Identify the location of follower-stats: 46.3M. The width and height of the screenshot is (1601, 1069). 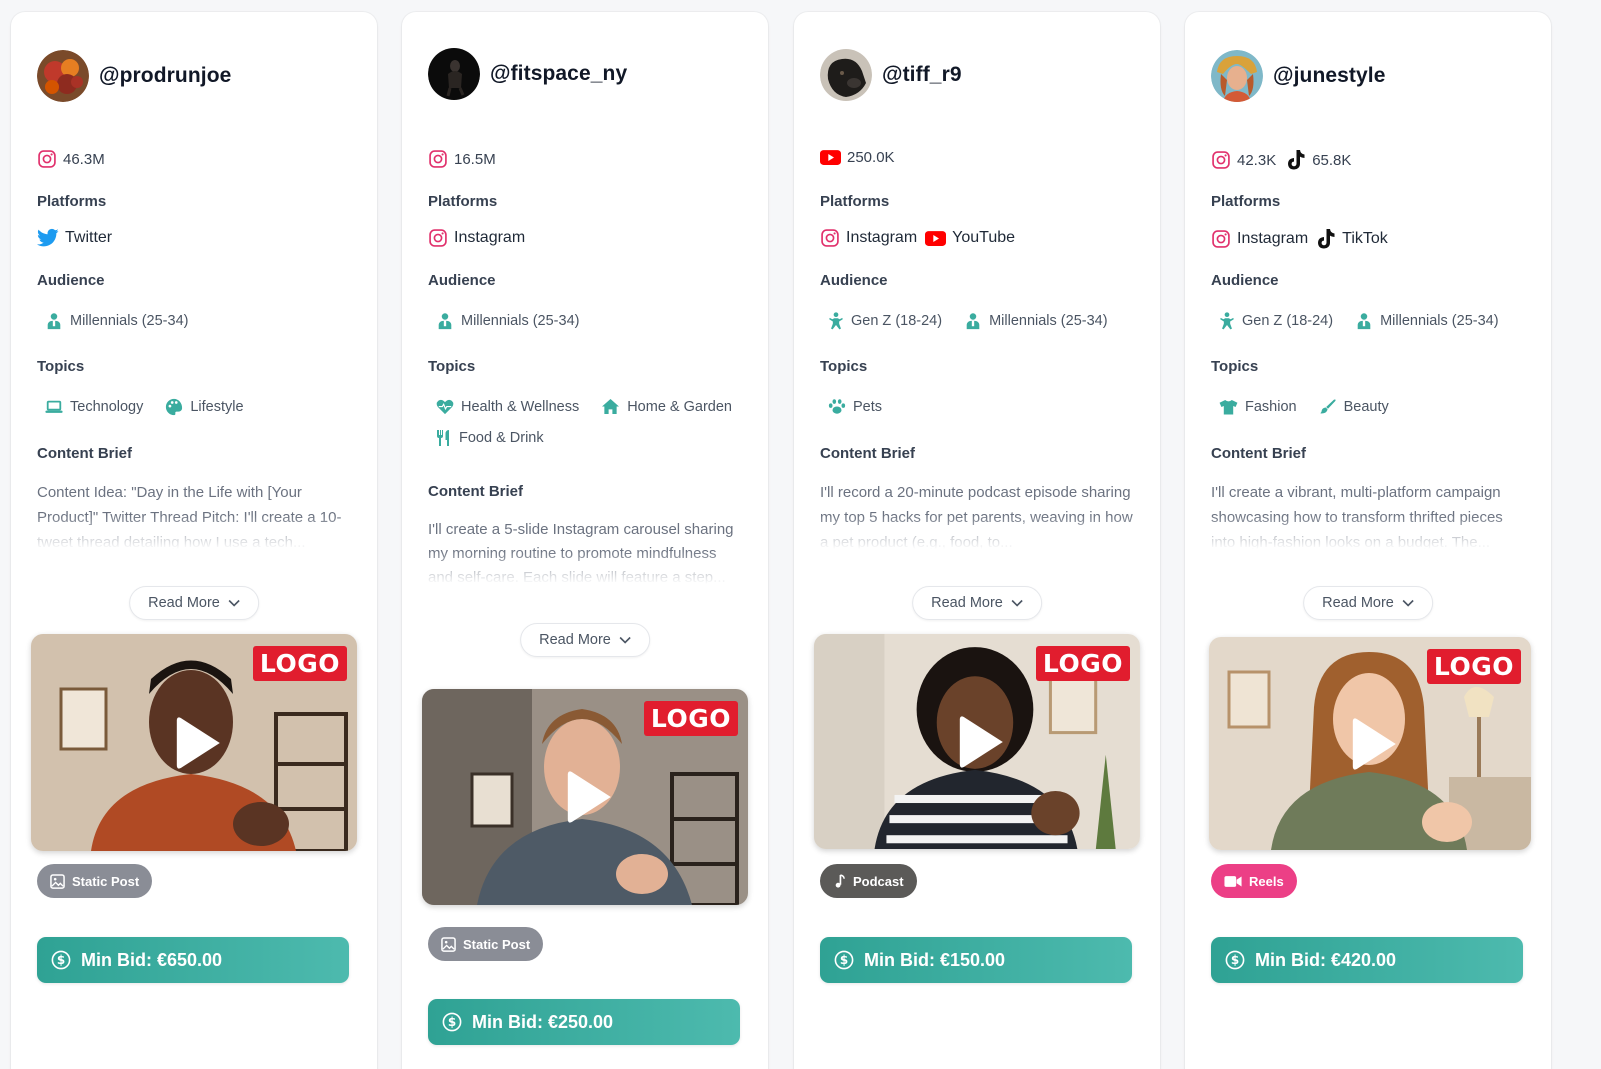
(71, 159).